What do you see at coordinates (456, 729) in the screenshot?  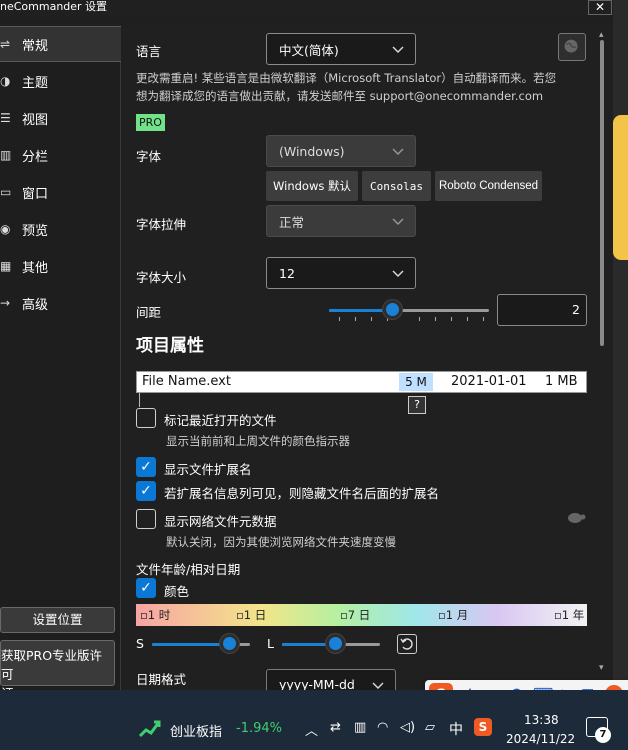 I see `input-language: 中` at bounding box center [456, 729].